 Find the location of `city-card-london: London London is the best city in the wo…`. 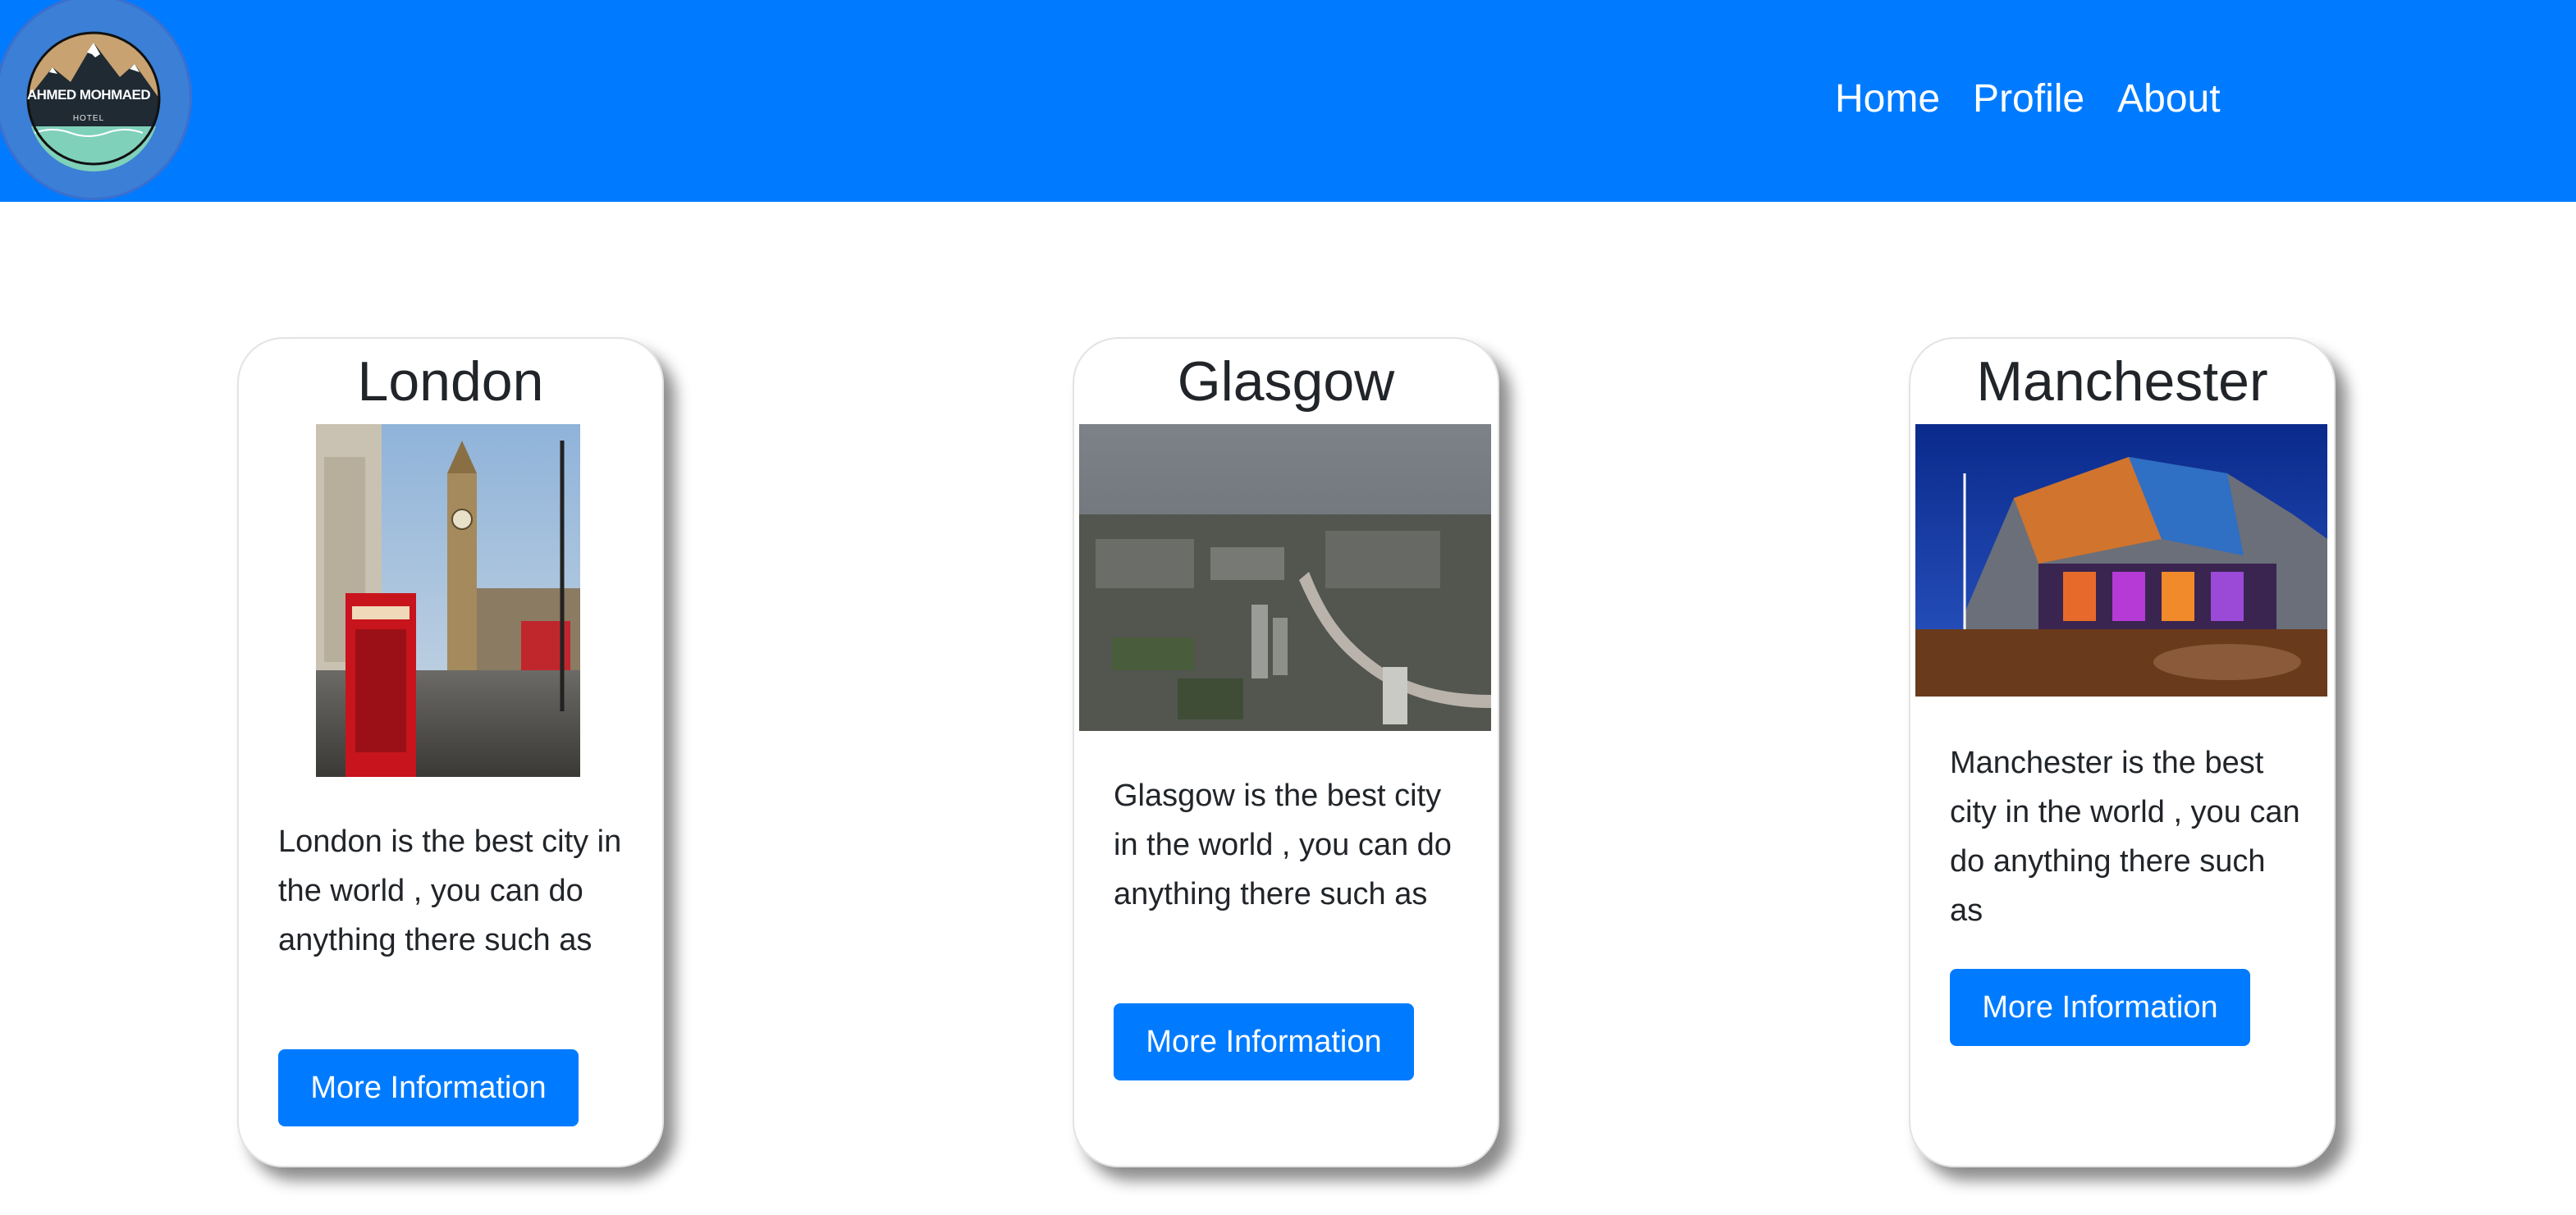

city-card-london: London London is the best city in the wo… is located at coordinates (450, 752).